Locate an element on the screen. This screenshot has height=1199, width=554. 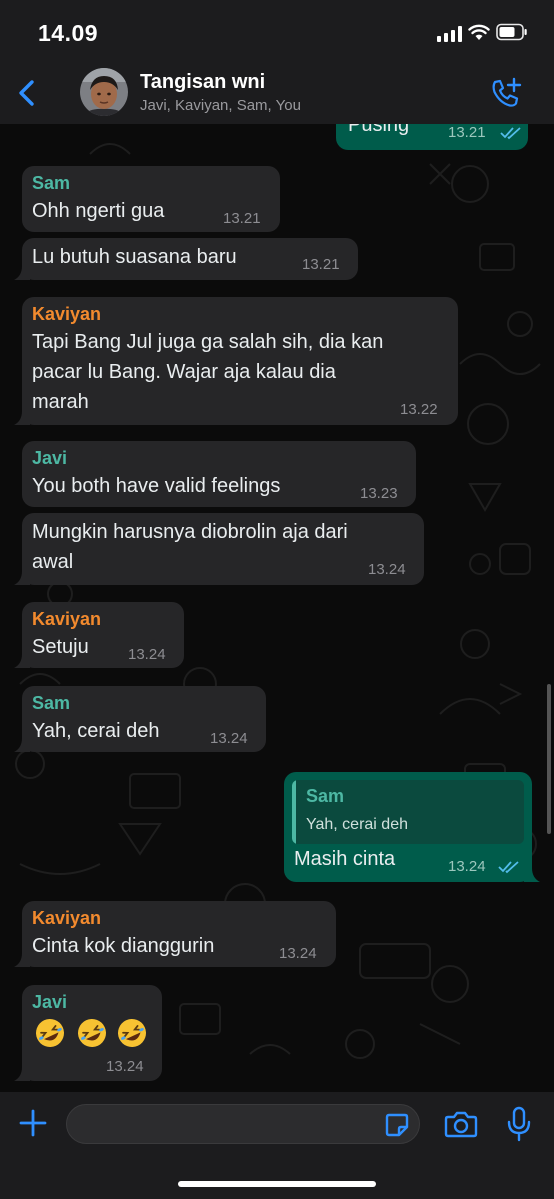
chat-members: Javi, Kaviyan, Sam, You is located at coordinates (220, 105).